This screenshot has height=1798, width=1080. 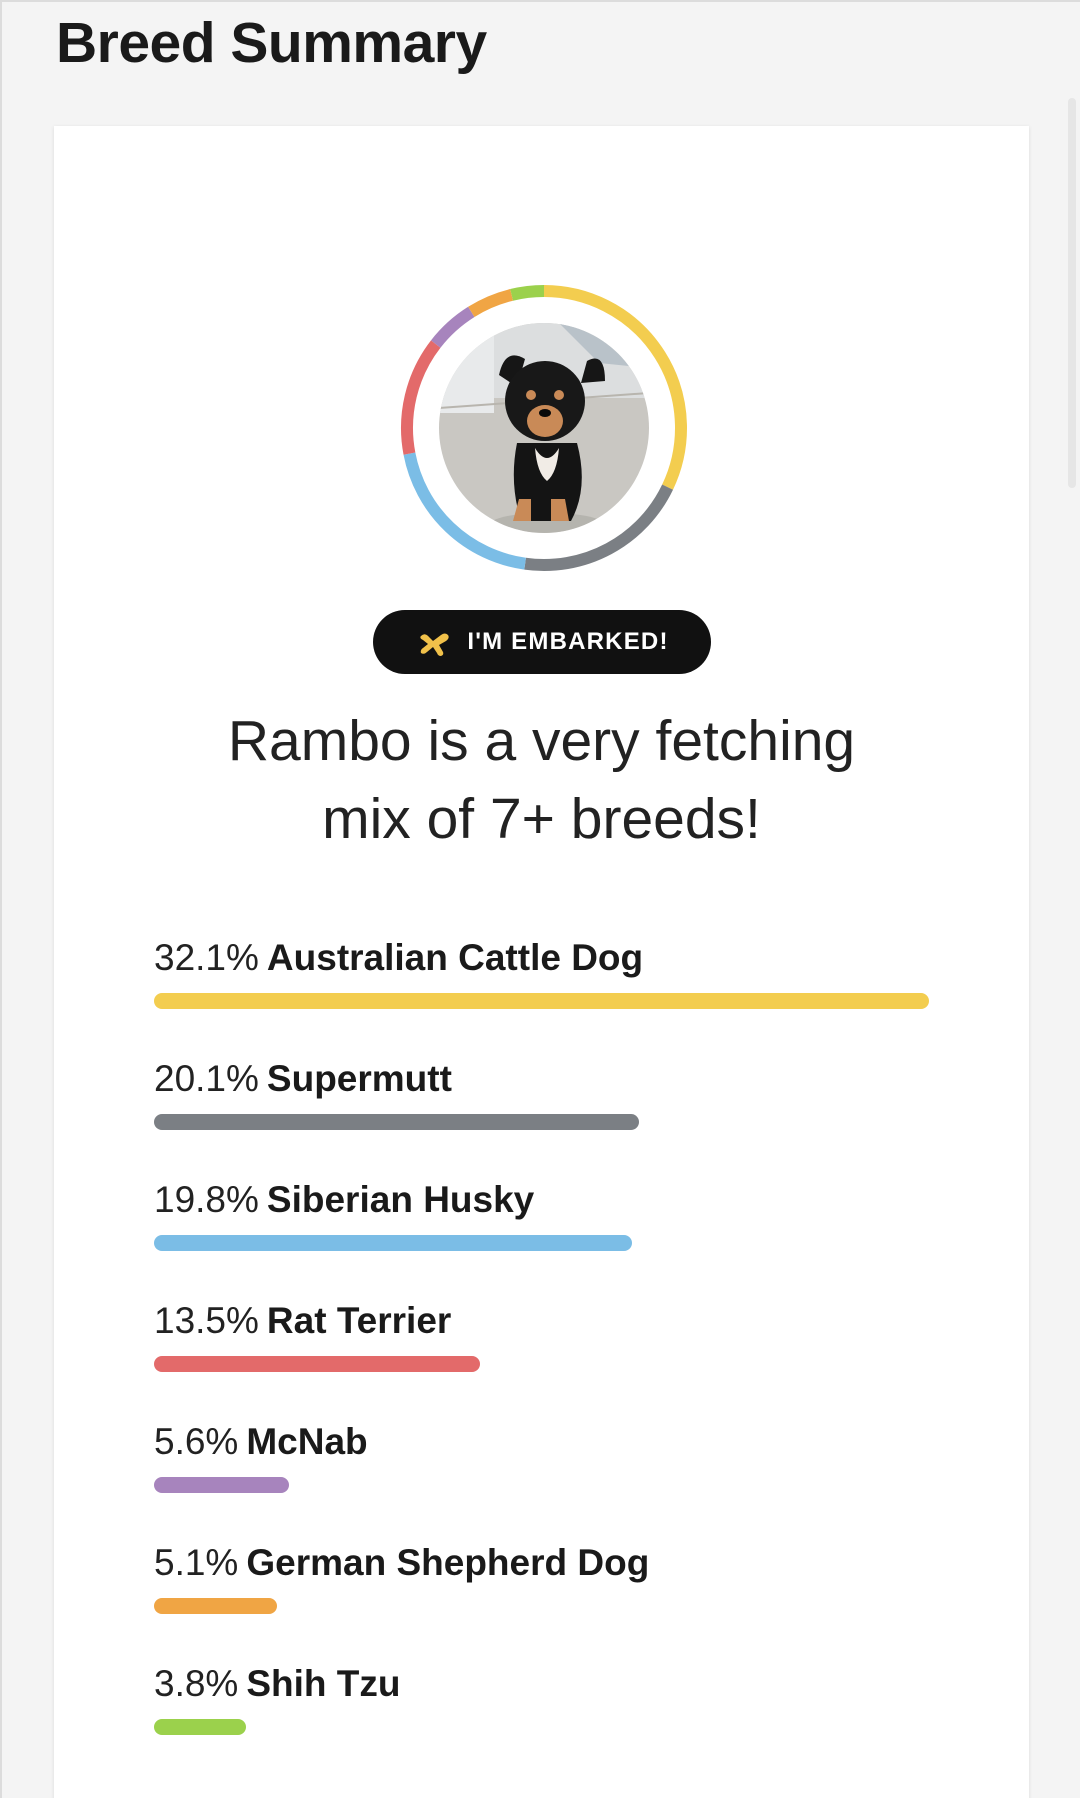 I want to click on breed-label: 3.8% Shih Tzu, so click(x=277, y=1684).